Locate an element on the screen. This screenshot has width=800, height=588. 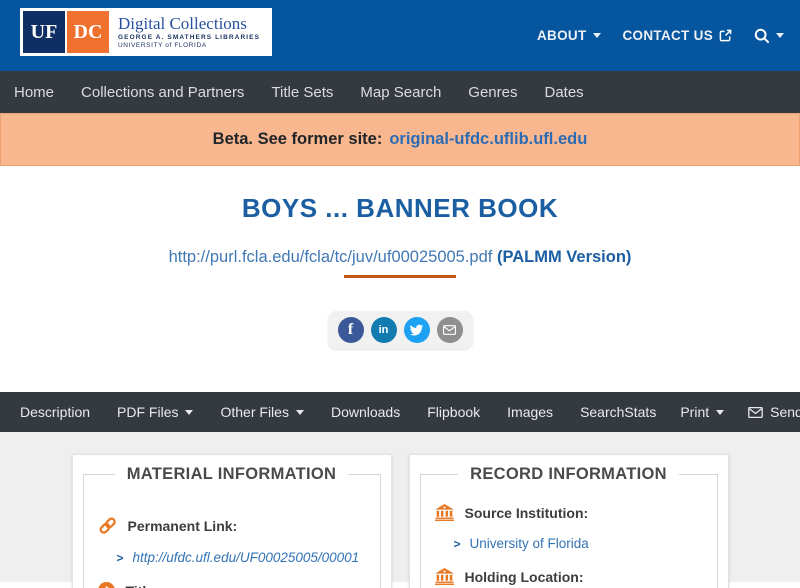
print-button: Print is located at coordinates (702, 412).